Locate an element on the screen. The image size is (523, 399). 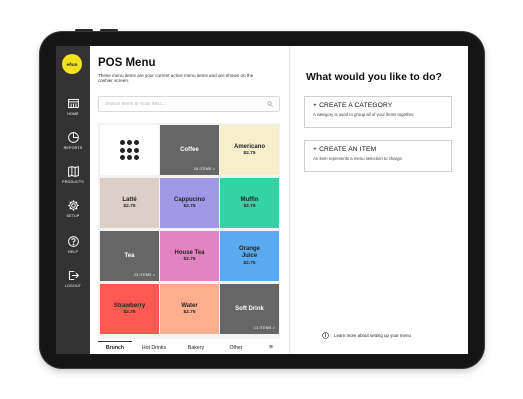
sidebar-item-help: HELP is located at coordinates (73, 244).